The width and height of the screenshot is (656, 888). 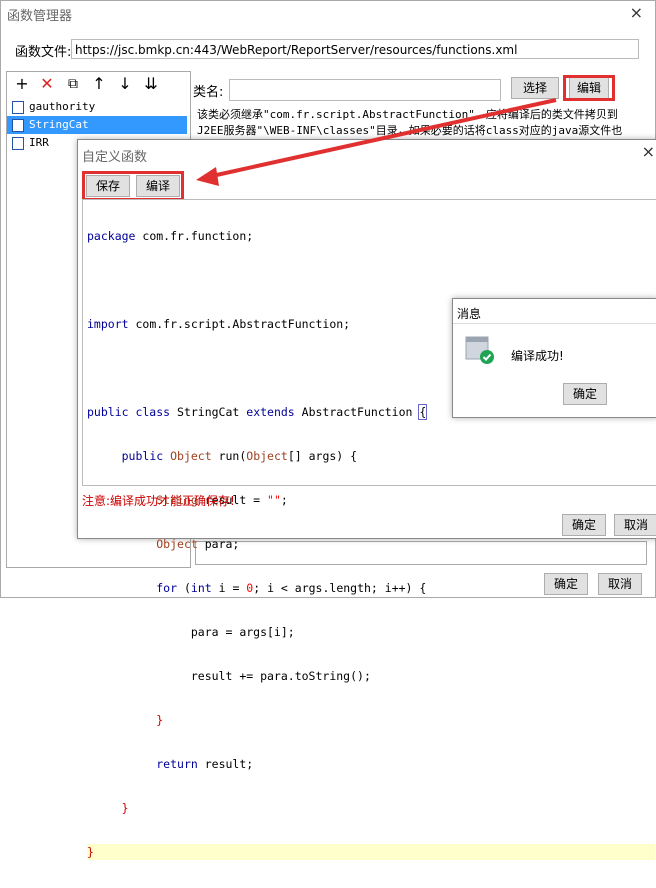 What do you see at coordinates (376, 142) in the screenshot?
I see `annotation-arrow` at bounding box center [376, 142].